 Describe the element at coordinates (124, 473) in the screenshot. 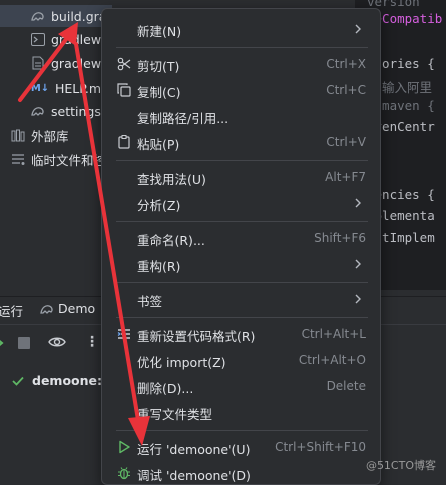

I see `bug-icon` at that location.